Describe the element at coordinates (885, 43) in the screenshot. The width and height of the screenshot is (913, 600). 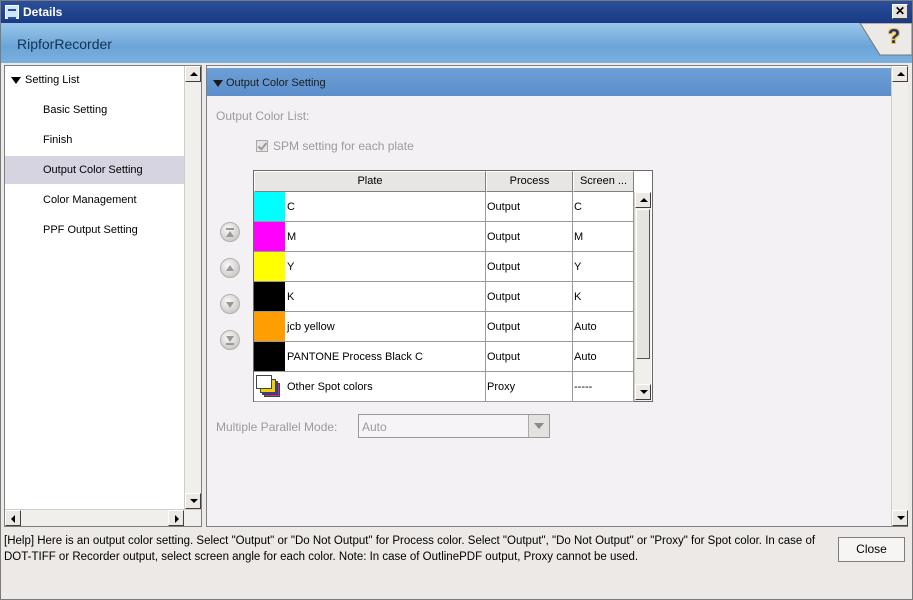
I see `help-button: ?` at that location.